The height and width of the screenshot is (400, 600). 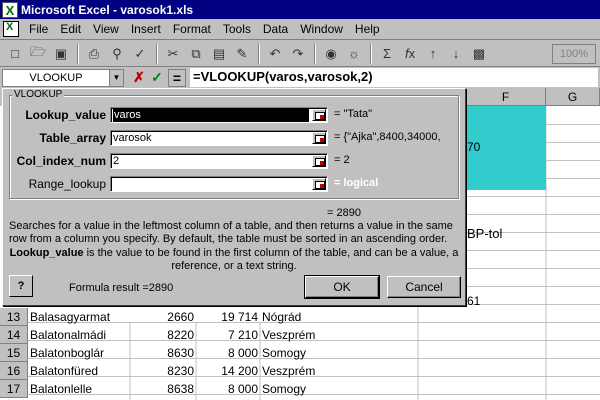 I want to click on help-button: ?, so click(x=21, y=286).